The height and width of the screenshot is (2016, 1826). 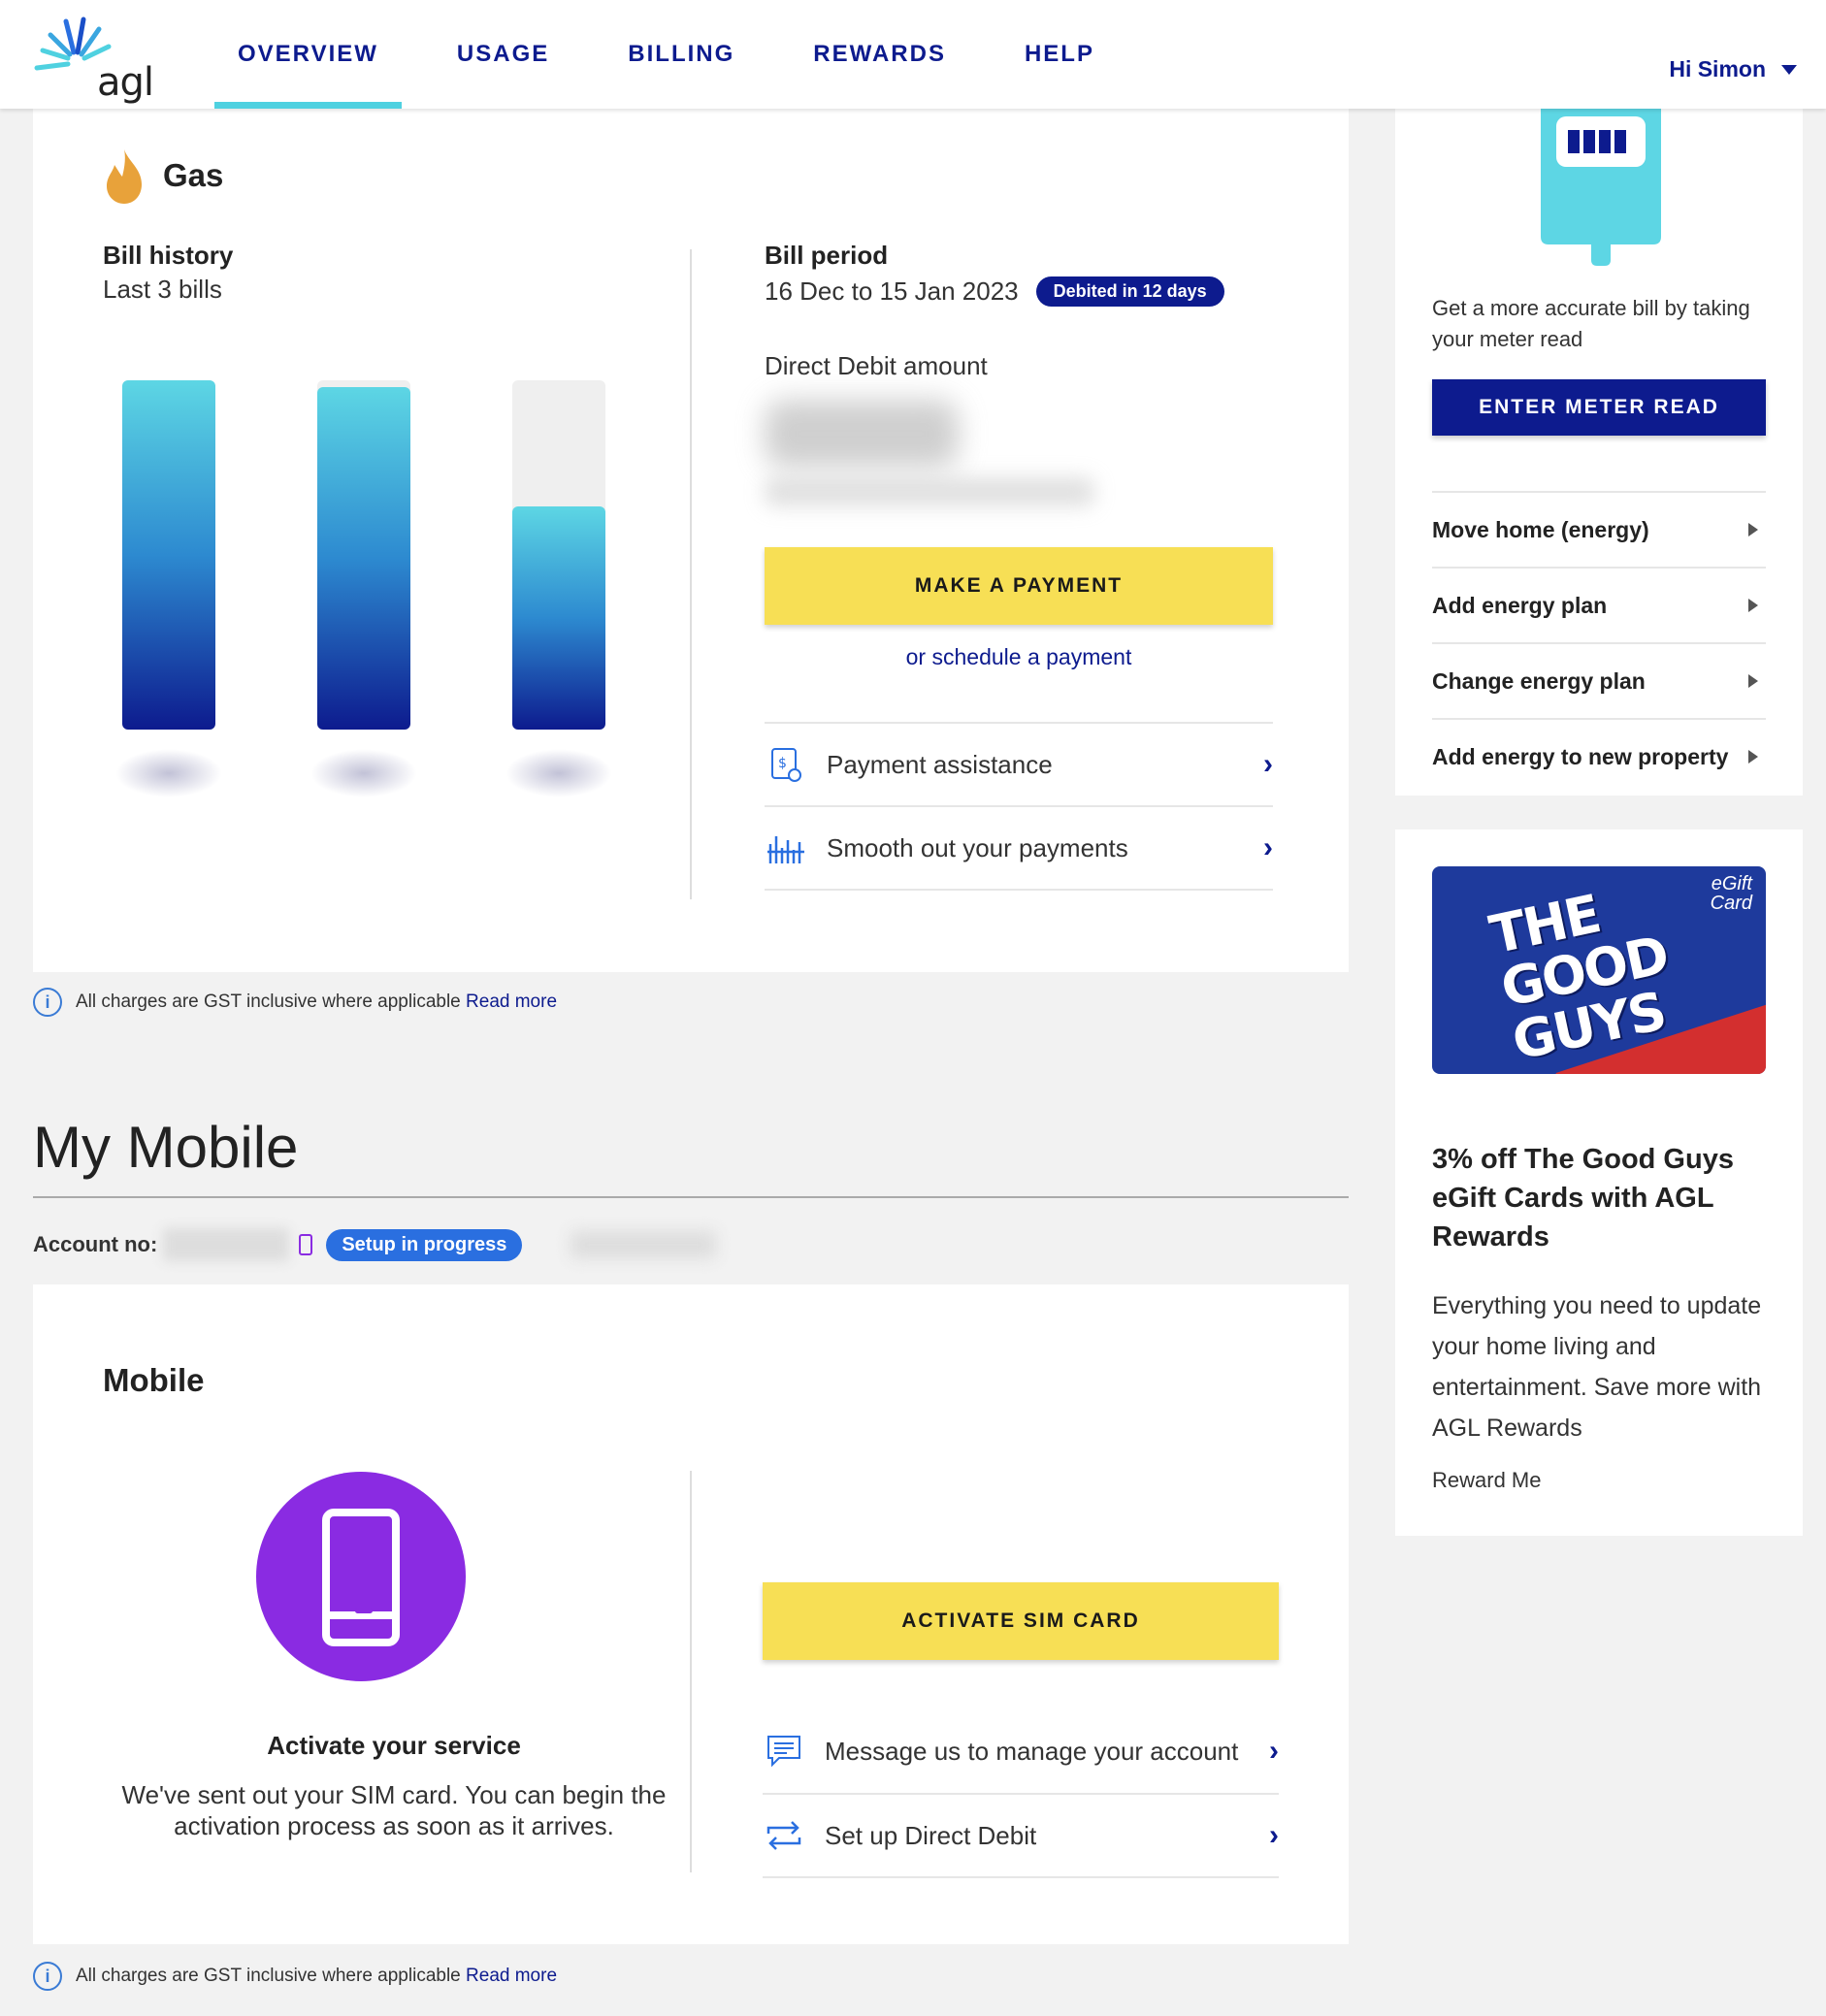 I want to click on message-icon, so click(x=784, y=1751).